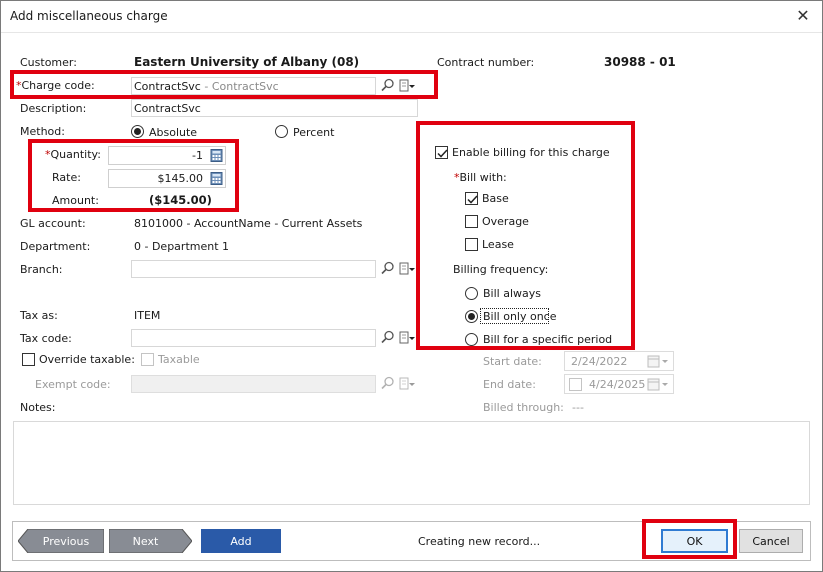 This screenshot has width=823, height=572. I want to click on exempt-code-picker, so click(399, 384).